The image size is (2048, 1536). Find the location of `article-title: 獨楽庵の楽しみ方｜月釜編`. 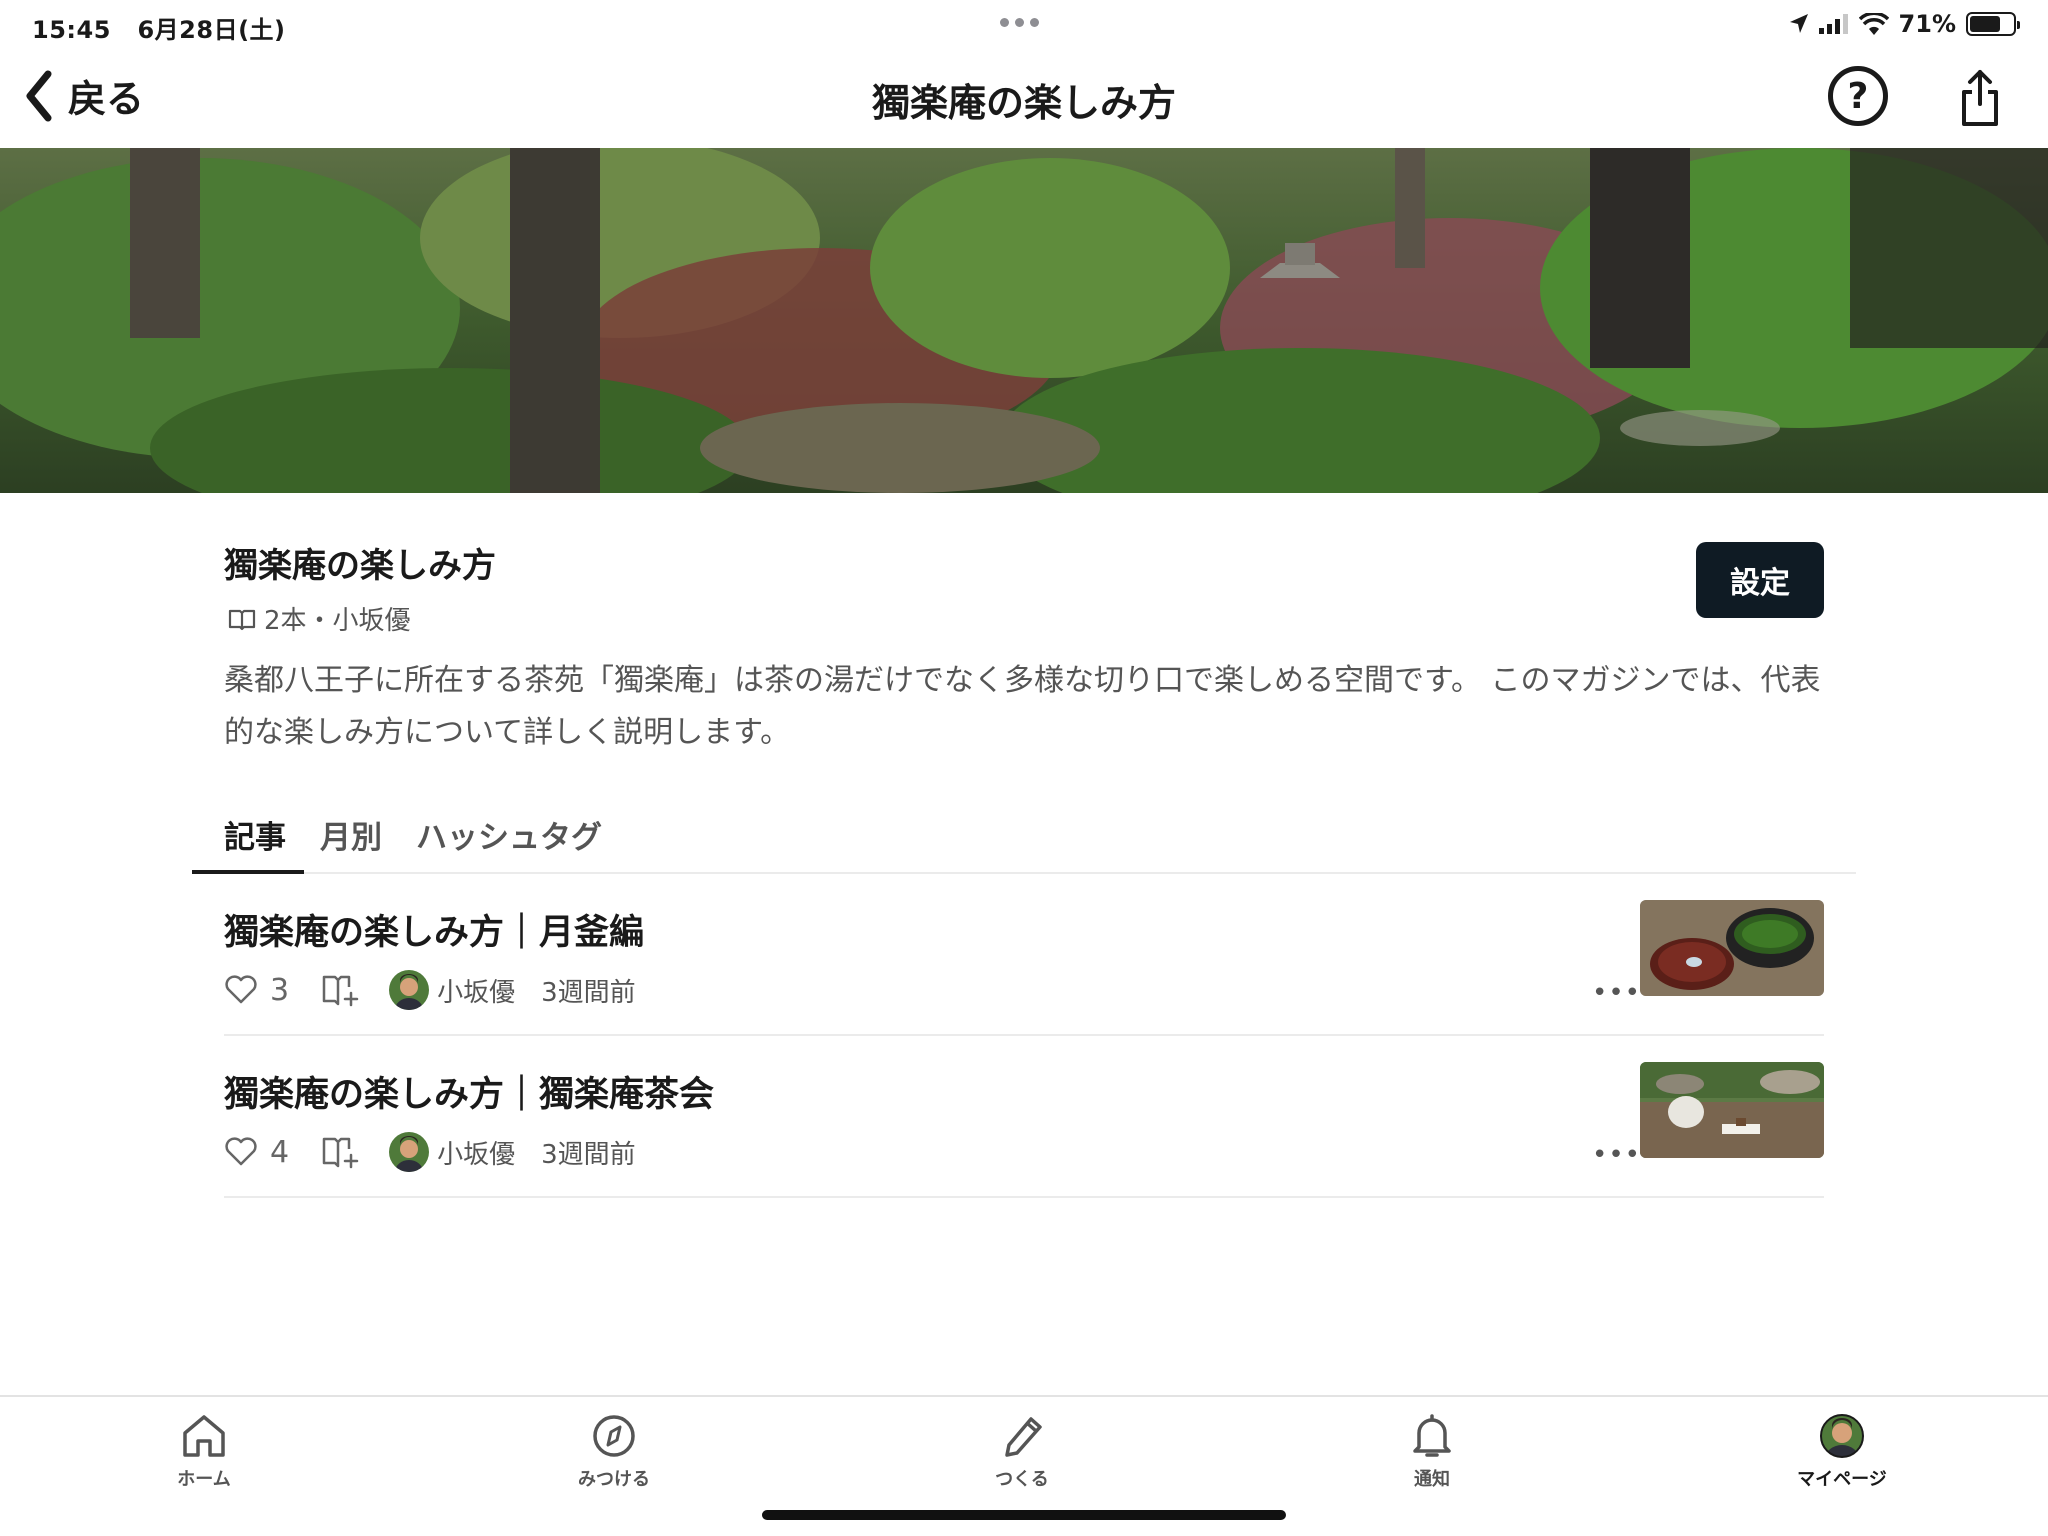

article-title: 獨楽庵の楽しみ方｜月釜編 is located at coordinates (434, 929).